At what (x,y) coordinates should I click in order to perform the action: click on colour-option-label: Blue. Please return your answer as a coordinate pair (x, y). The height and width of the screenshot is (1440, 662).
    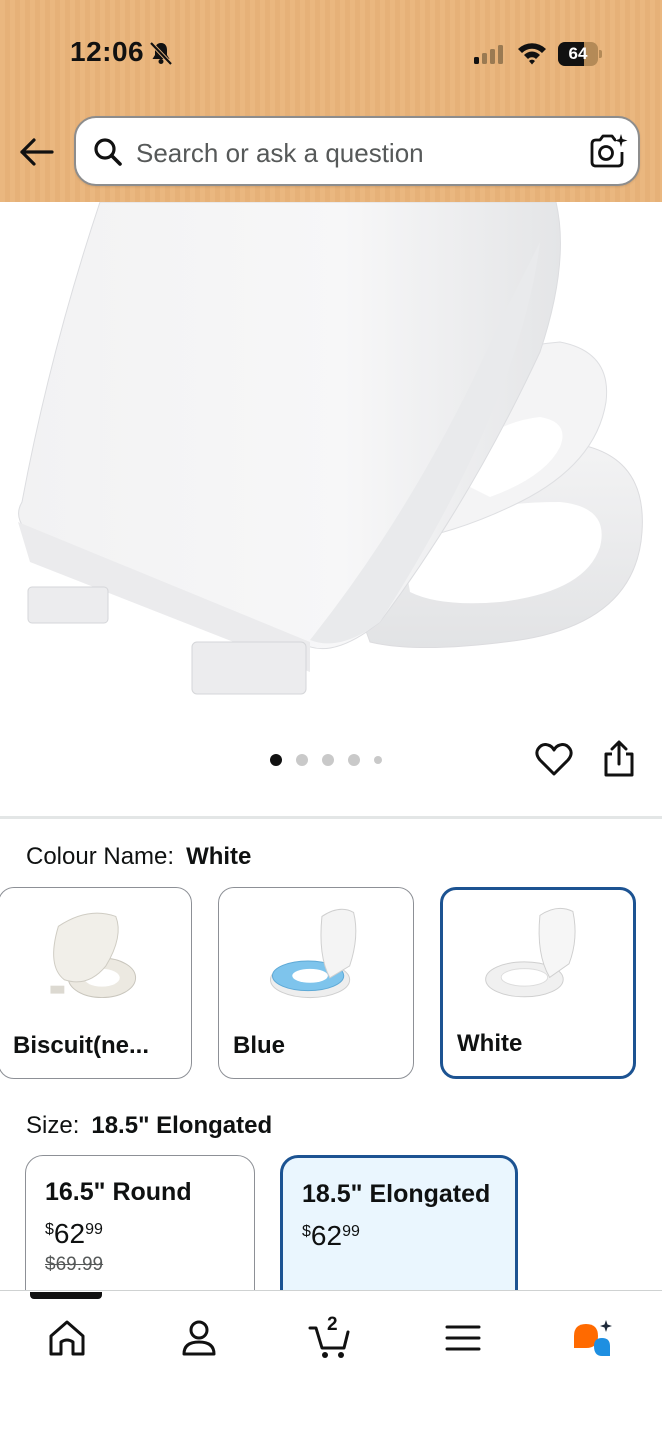
    Looking at the image, I should click on (259, 1045).